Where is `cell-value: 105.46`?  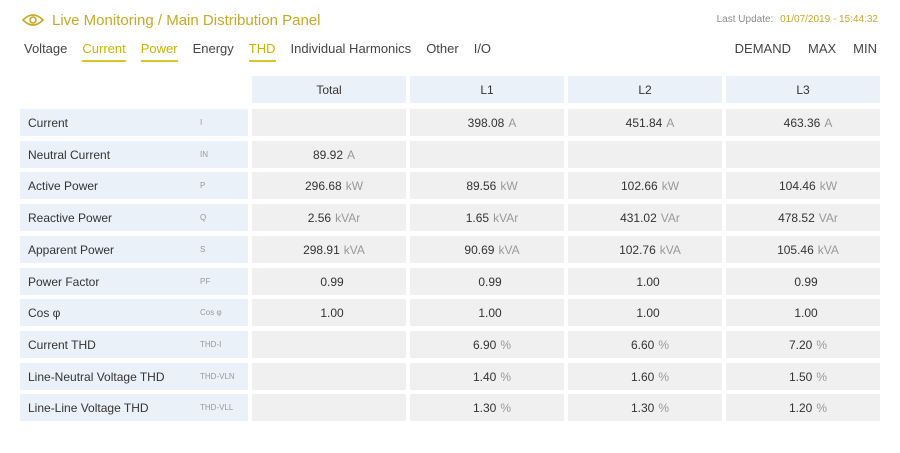
cell-value: 105.46 is located at coordinates (795, 249).